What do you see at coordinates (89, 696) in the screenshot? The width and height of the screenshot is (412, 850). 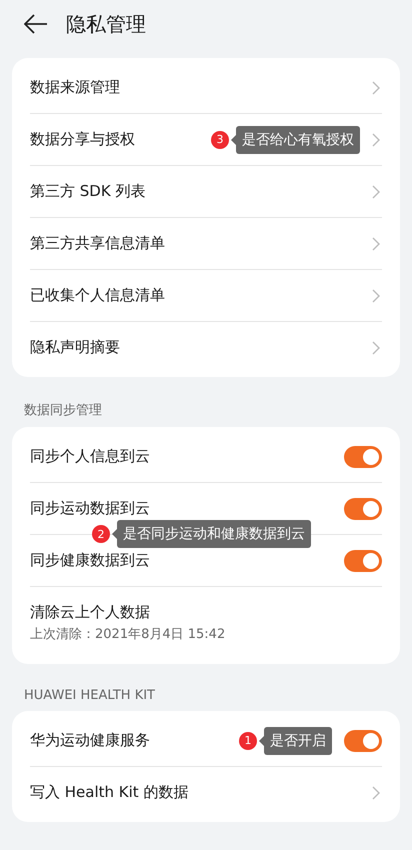 I see `section-header: HUAWEI HEALTH KIT` at bounding box center [89, 696].